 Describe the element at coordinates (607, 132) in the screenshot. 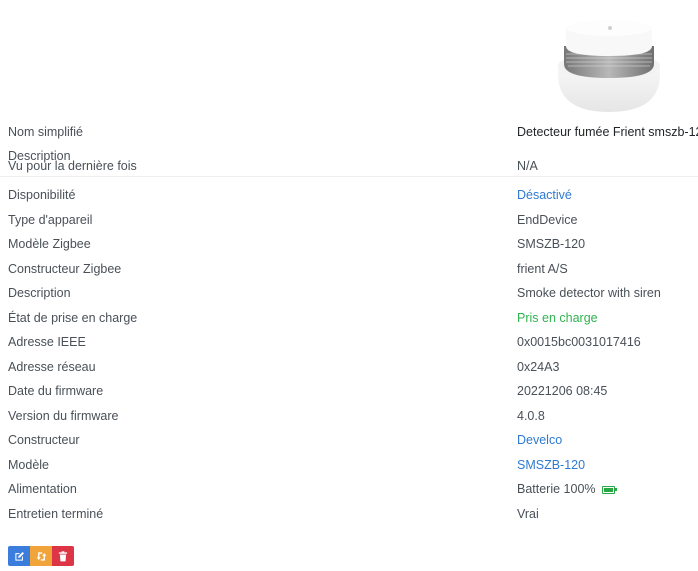

I see `friendly-name-value: Detecteur fumée Frient smszb-120` at that location.